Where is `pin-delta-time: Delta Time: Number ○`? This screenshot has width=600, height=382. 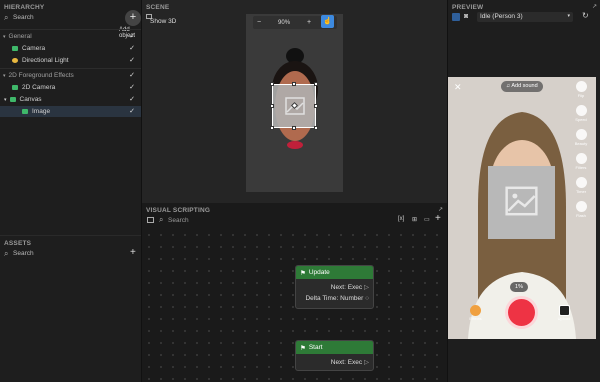
pin-delta-time: Delta Time: Number ○ is located at coordinates (337, 298).